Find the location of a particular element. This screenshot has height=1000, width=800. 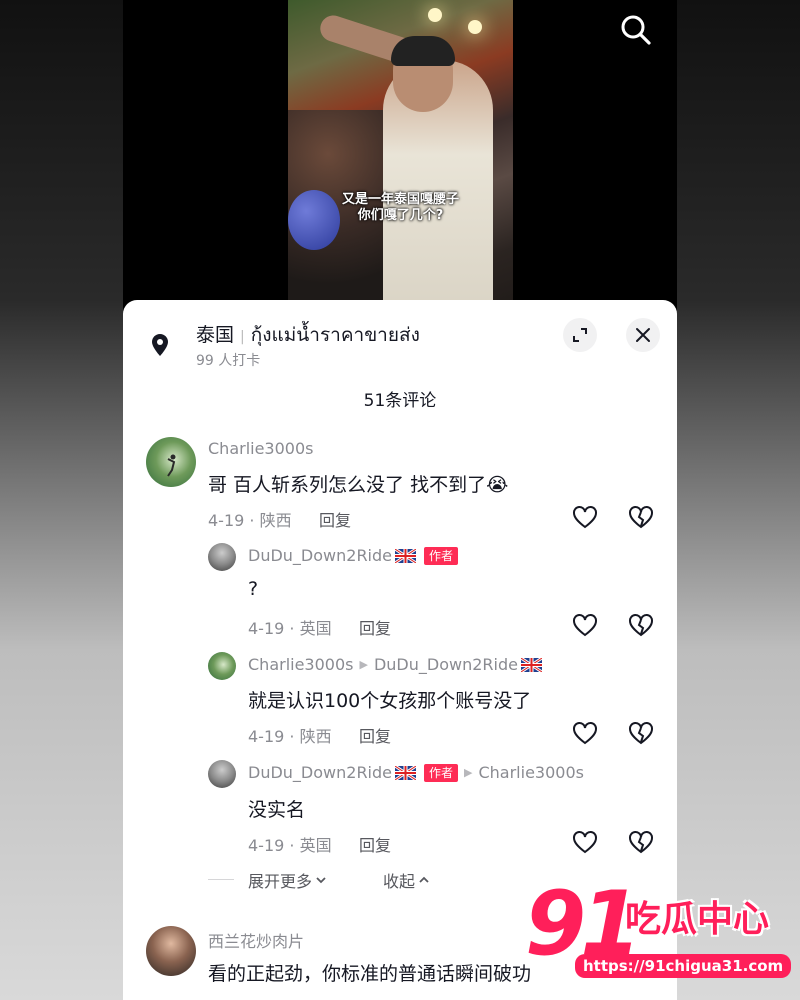

comment-region: 陕西 is located at coordinates (275, 520).